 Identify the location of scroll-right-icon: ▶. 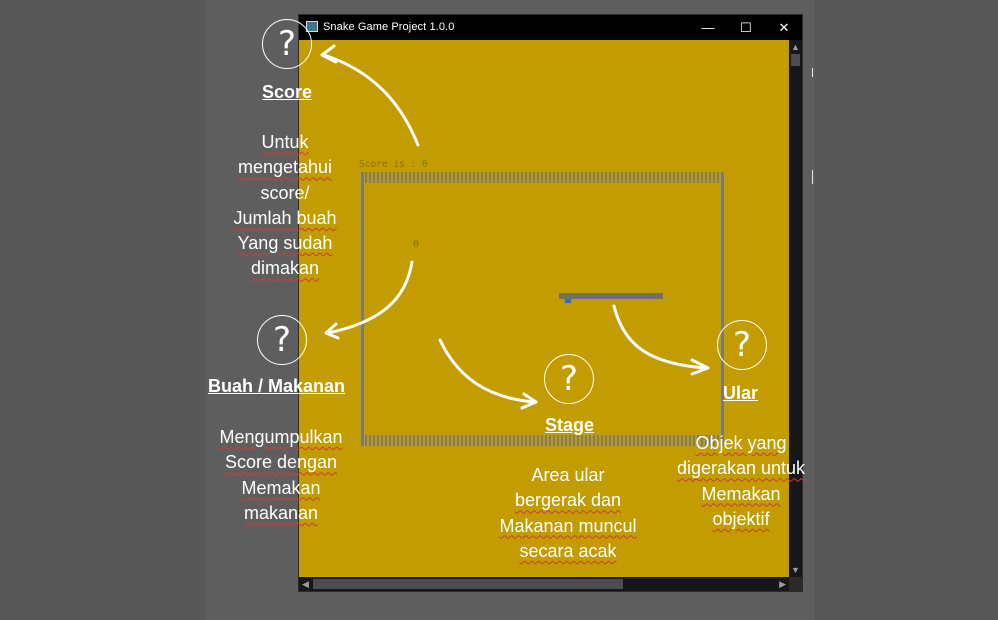
(782, 584).